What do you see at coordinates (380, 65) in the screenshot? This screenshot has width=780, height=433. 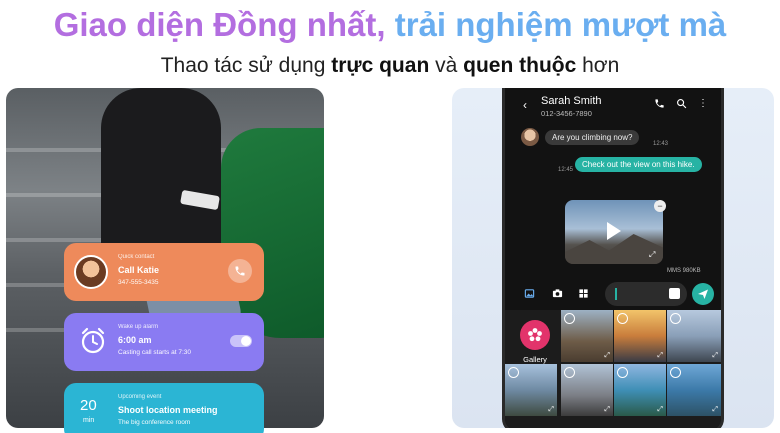 I see `subheadline-bold-1: trực quan` at bounding box center [380, 65].